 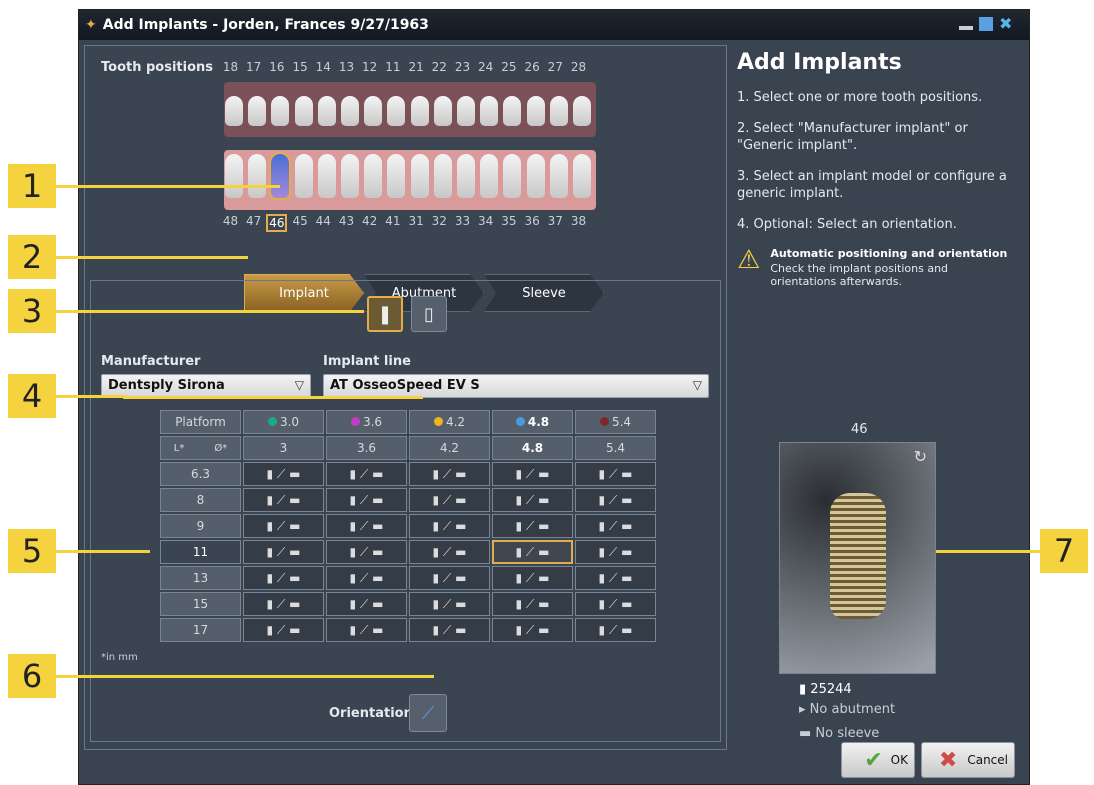 What do you see at coordinates (366, 422) in the screenshot?
I see `platform-column-header: 3.6` at bounding box center [366, 422].